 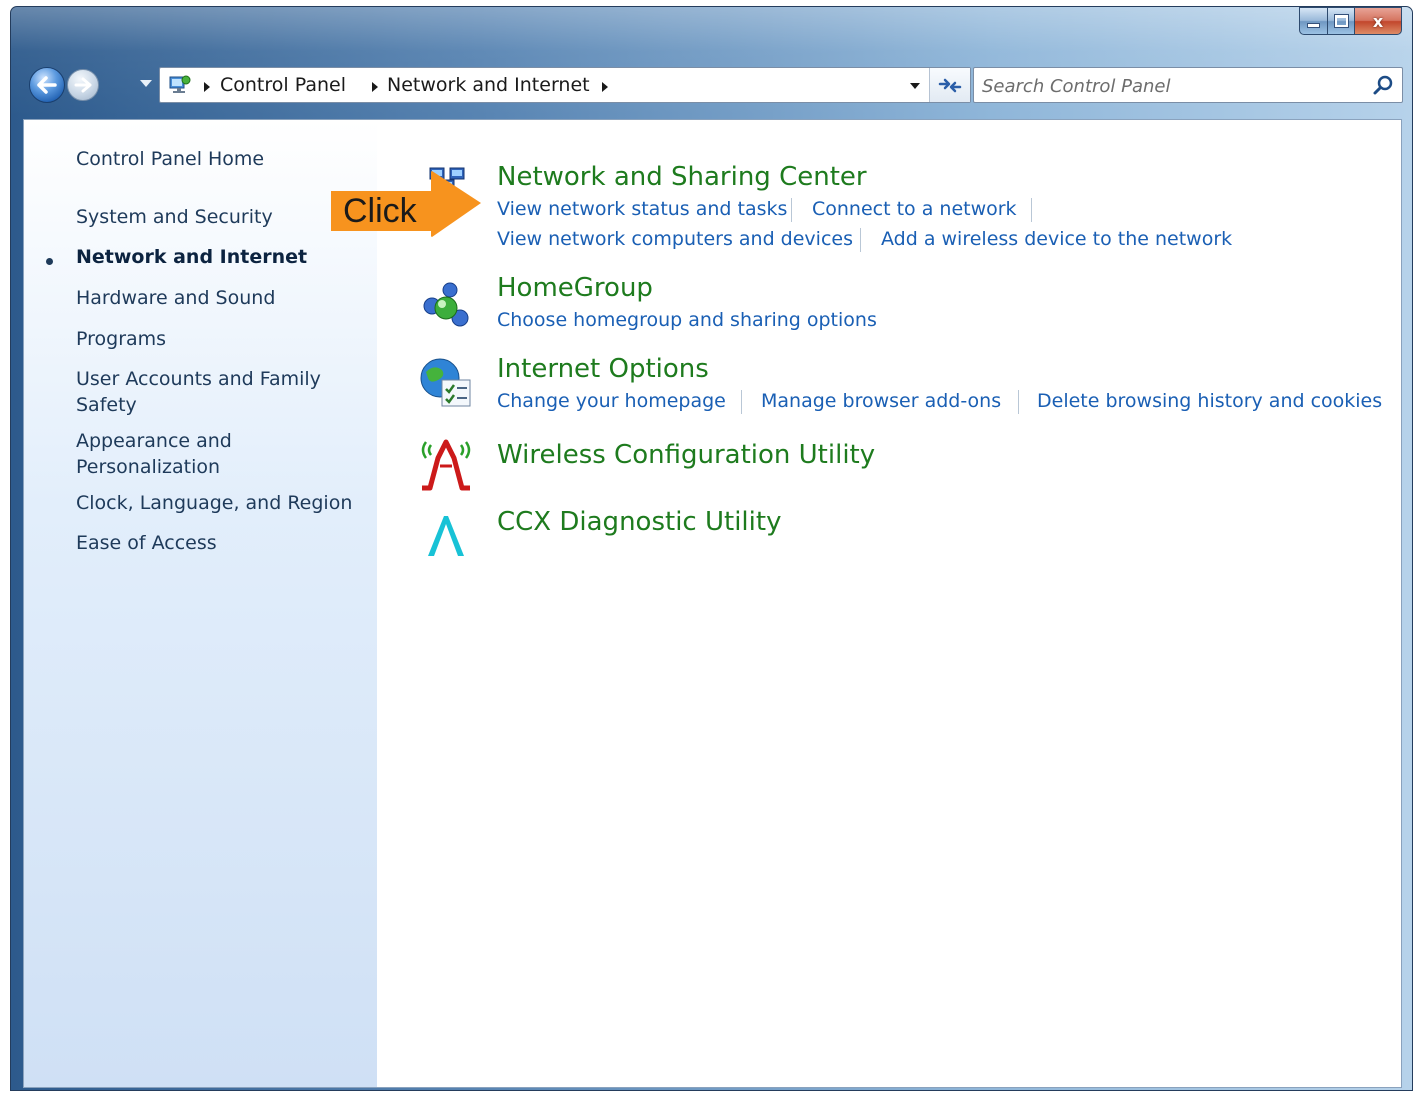 I want to click on task-view-network-status: View network status and tasks, so click(x=642, y=209).